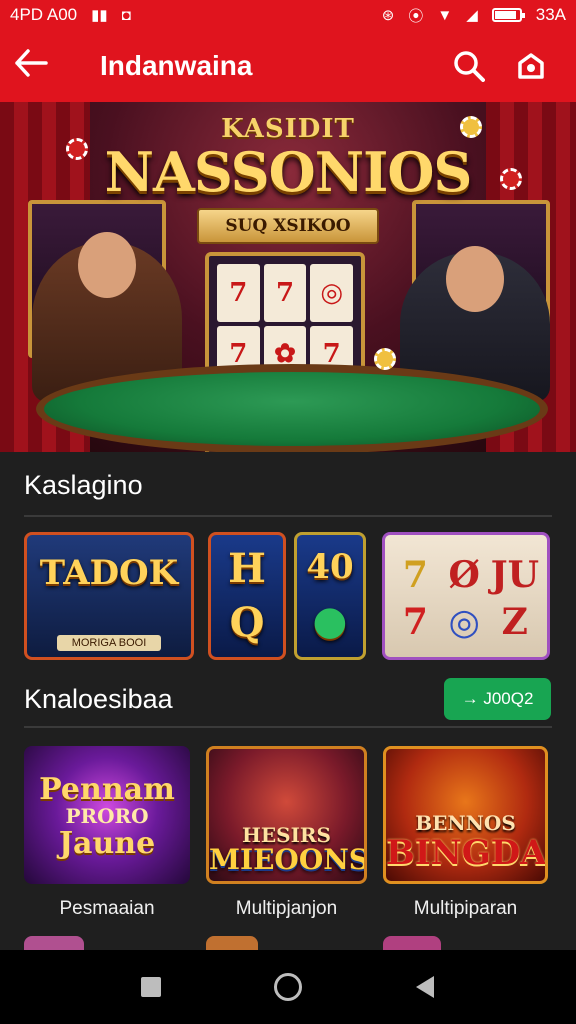 This screenshot has width=576, height=1024. What do you see at coordinates (126, 15) in the screenshot?
I see `notification-icon: ◘` at bounding box center [126, 15].